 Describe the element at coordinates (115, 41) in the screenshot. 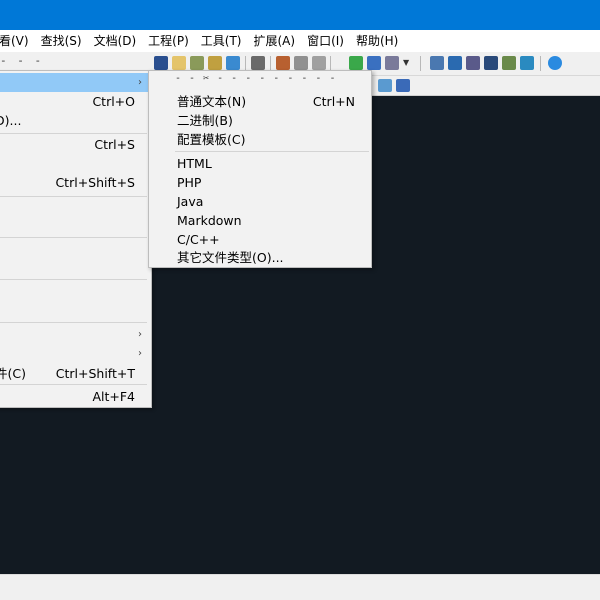

I see `menu-document: 文档(D)` at that location.